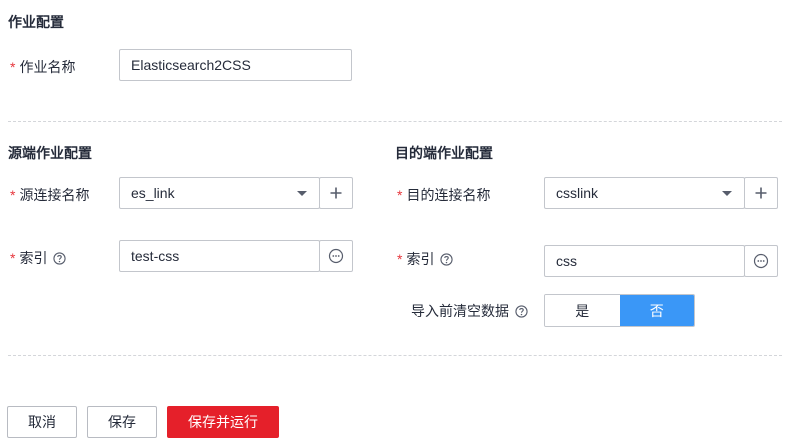 This screenshot has height=448, width=785. Describe the element at coordinates (219, 256) in the screenshot. I see `source-index-input: test-css` at that location.